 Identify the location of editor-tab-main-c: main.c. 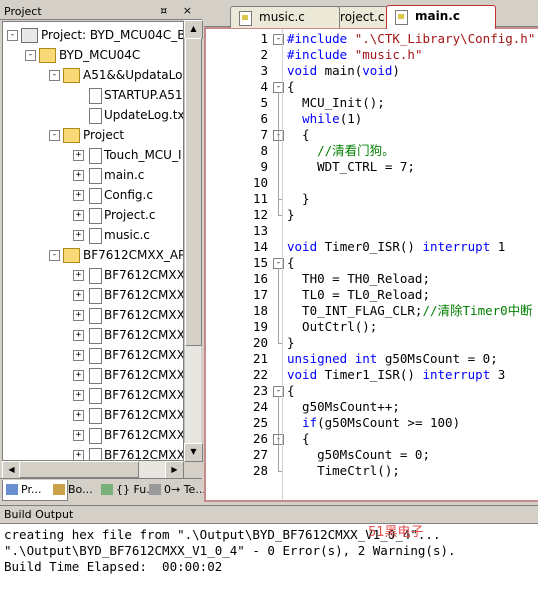
(441, 17).